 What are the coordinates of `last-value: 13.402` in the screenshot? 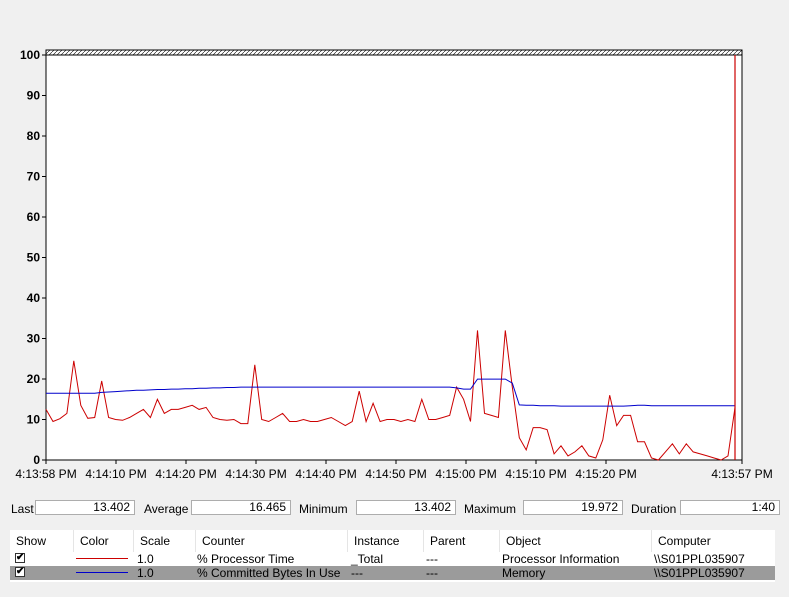 It's located at (85, 507).